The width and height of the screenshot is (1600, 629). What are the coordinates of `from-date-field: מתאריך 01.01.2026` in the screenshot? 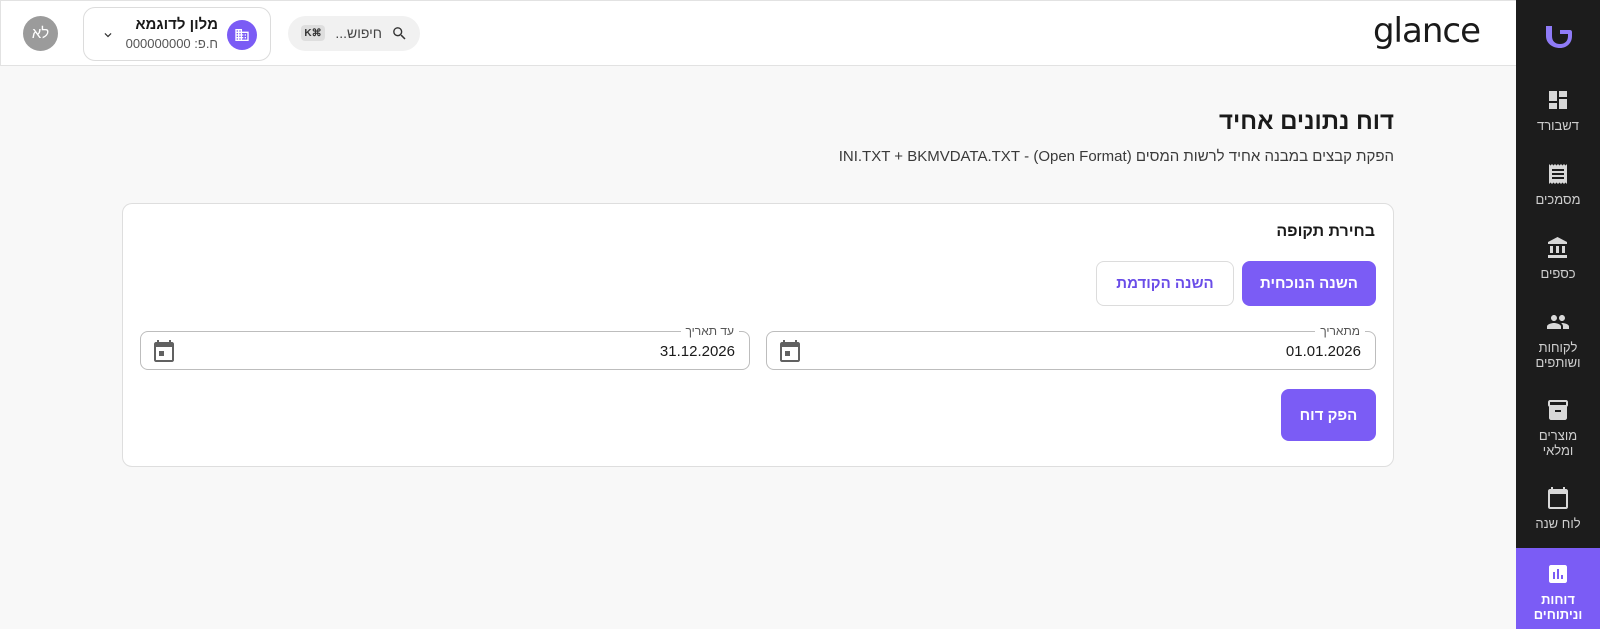 It's located at (1071, 347).